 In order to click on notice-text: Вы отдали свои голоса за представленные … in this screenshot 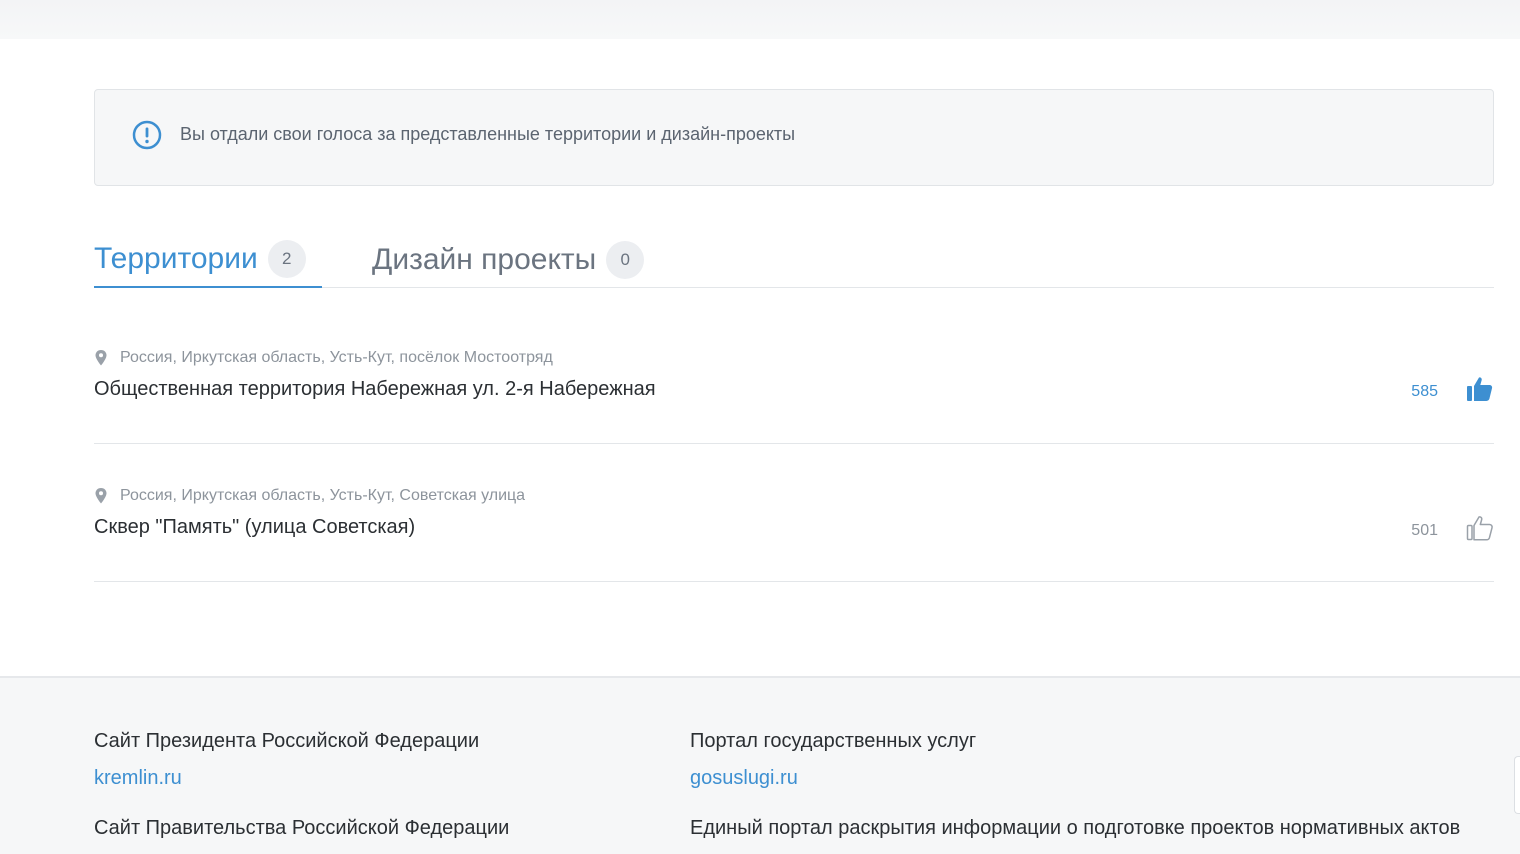, I will do `click(488, 134)`.